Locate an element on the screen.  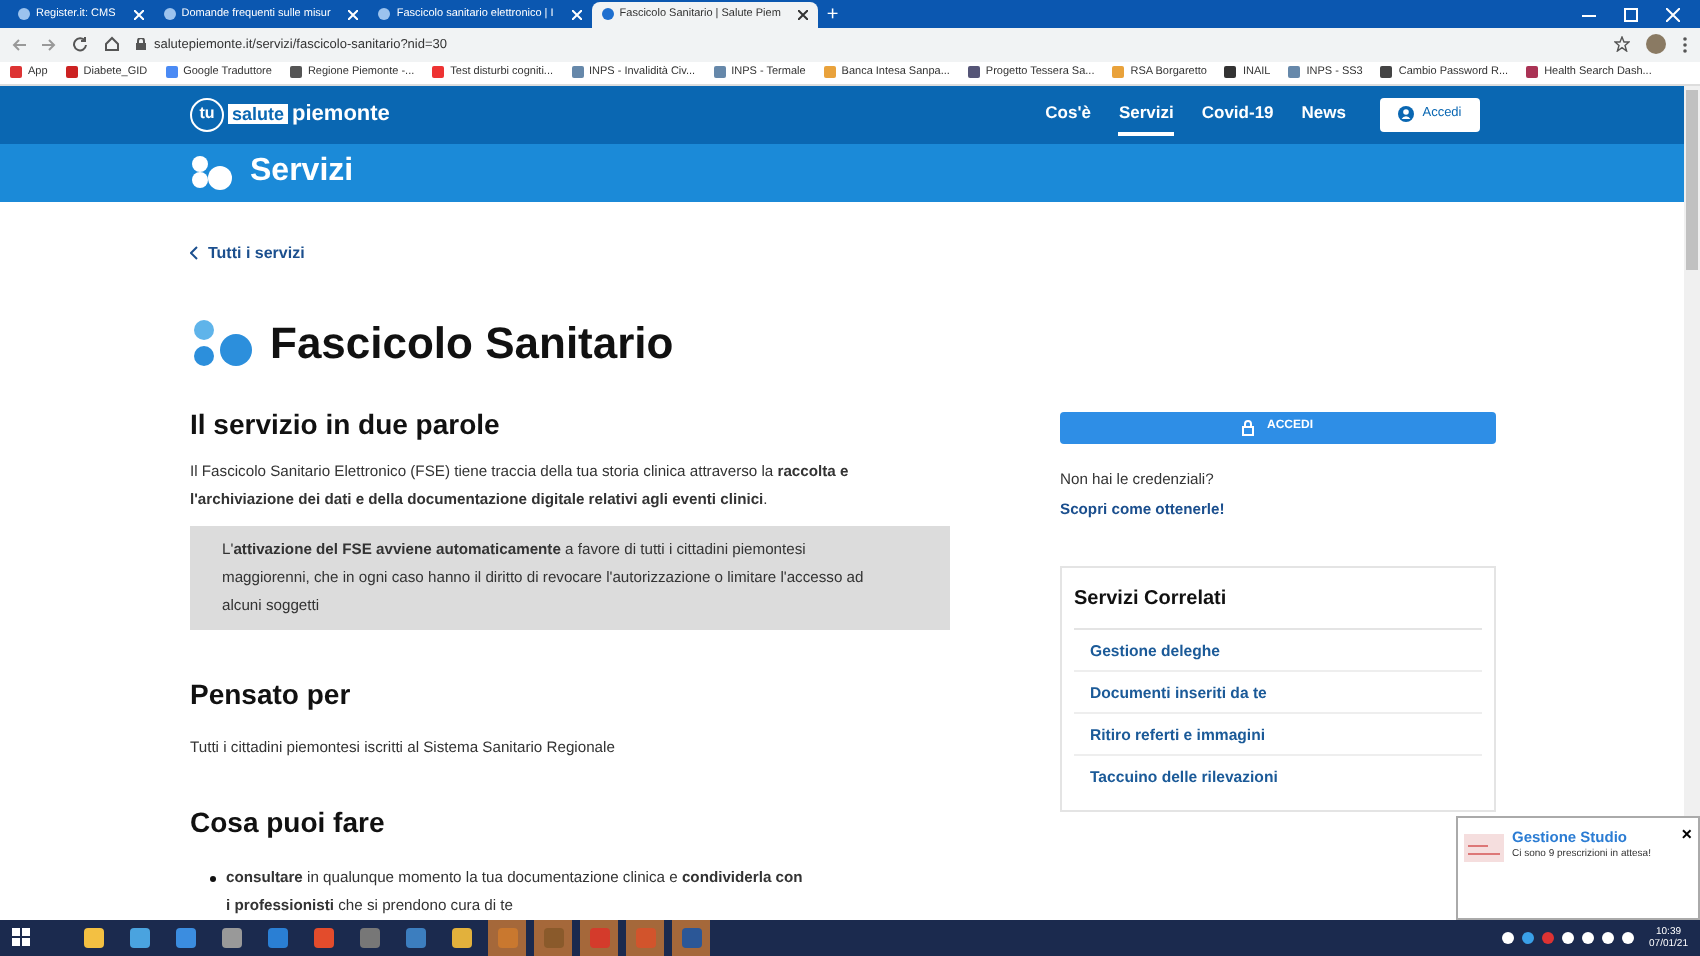
section-heading: Cosa puoi fare is located at coordinates (288, 822).